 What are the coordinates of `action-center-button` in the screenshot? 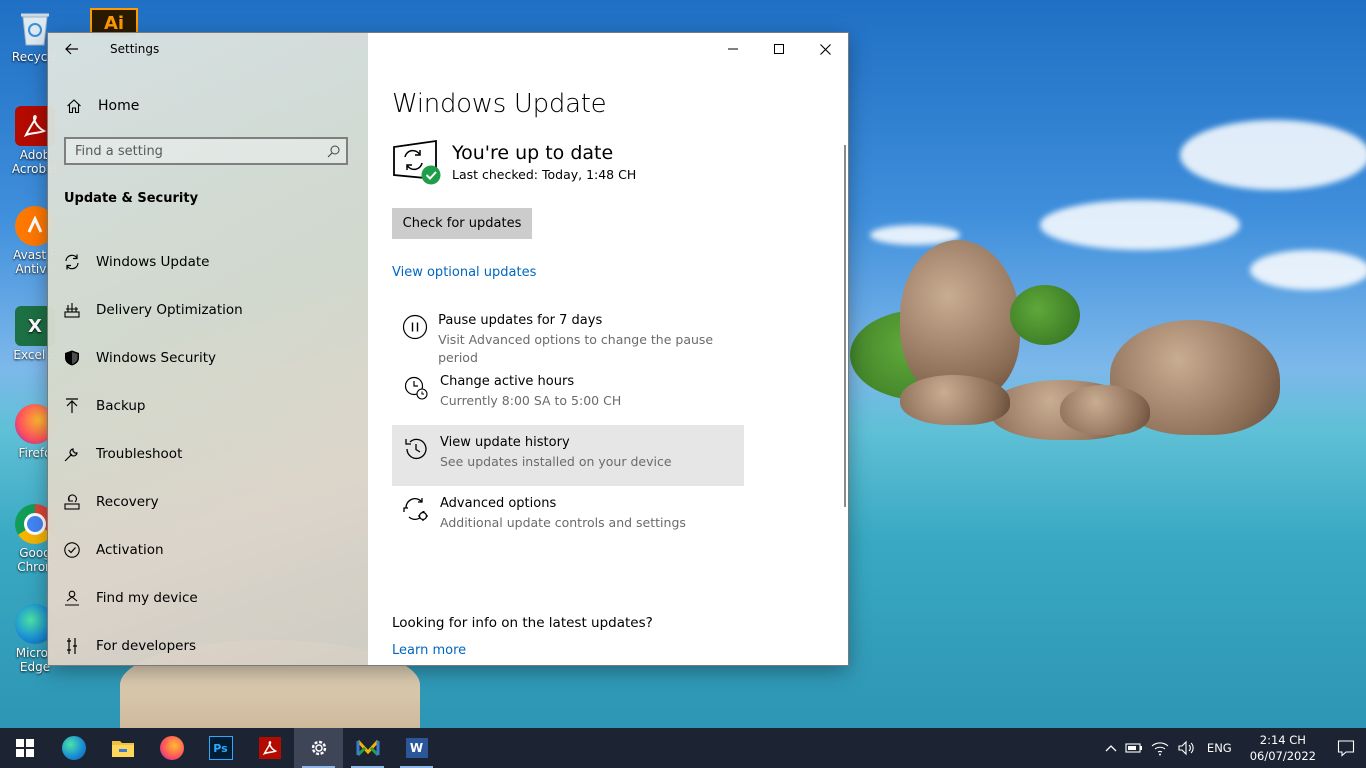 It's located at (1346, 748).